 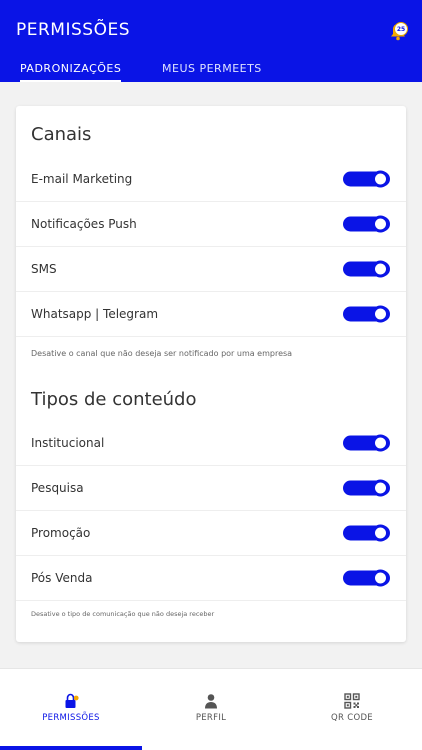 What do you see at coordinates (71, 709) in the screenshot?
I see `nav-permissoes: PERMISSÕES` at bounding box center [71, 709].